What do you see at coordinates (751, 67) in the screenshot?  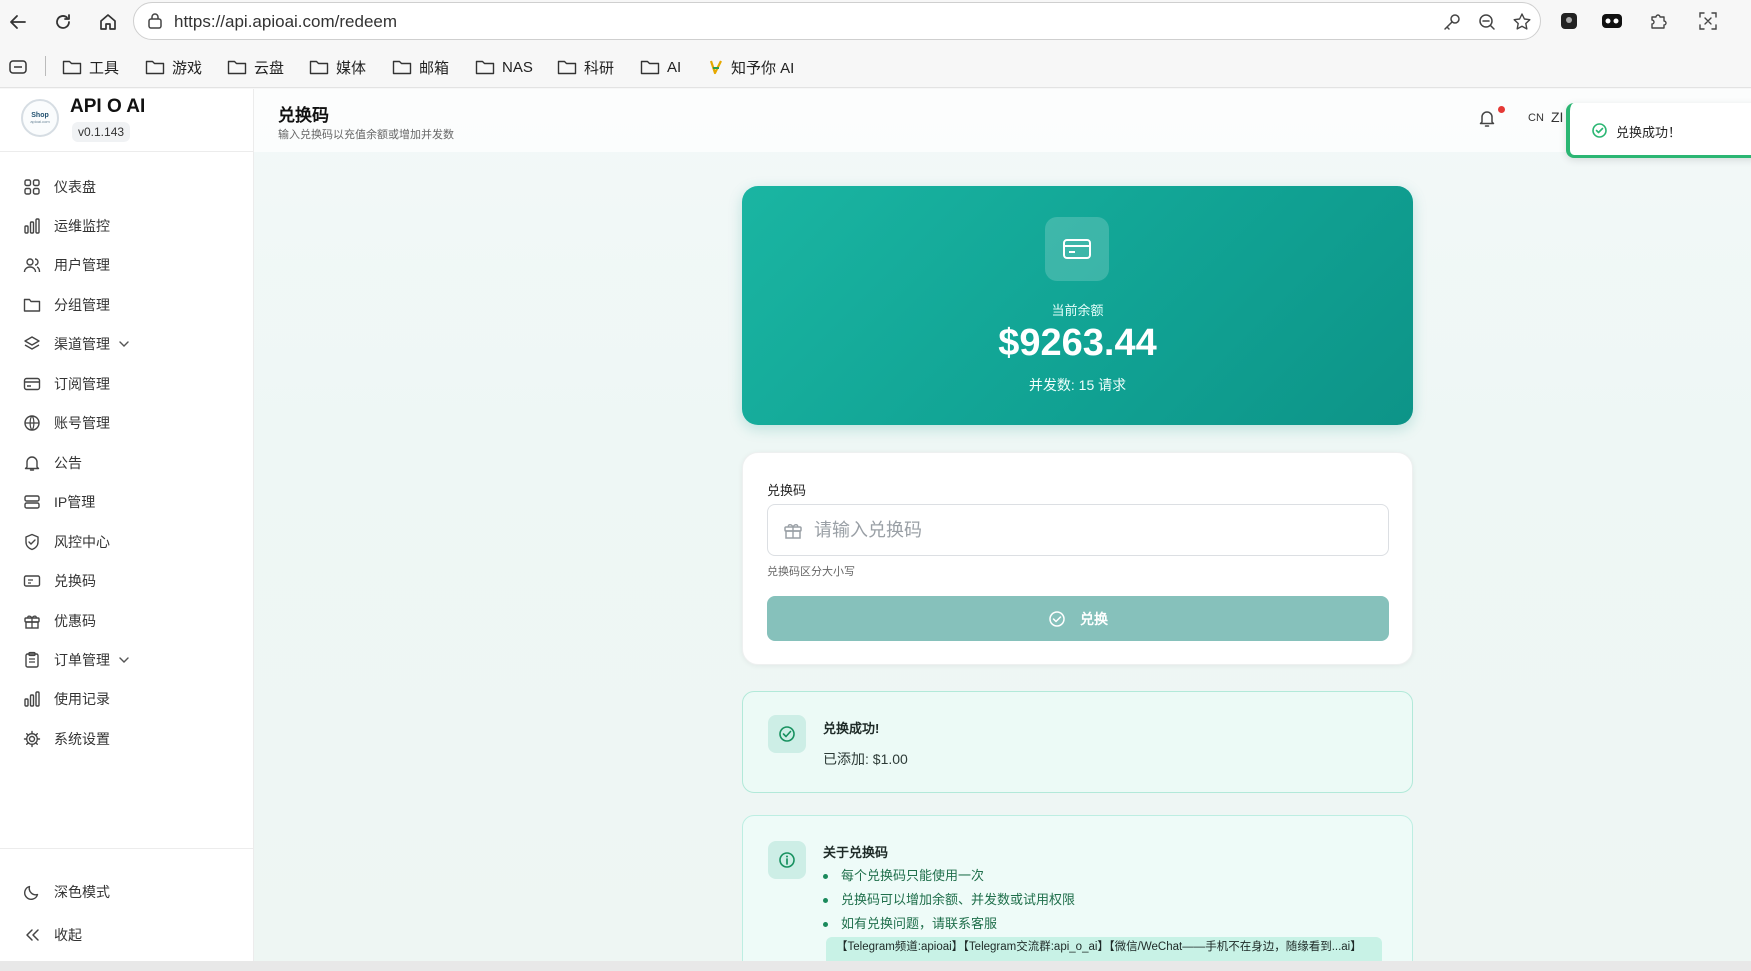 I see `bookmark-zhiyuni-ai: 知予你 AI` at bounding box center [751, 67].